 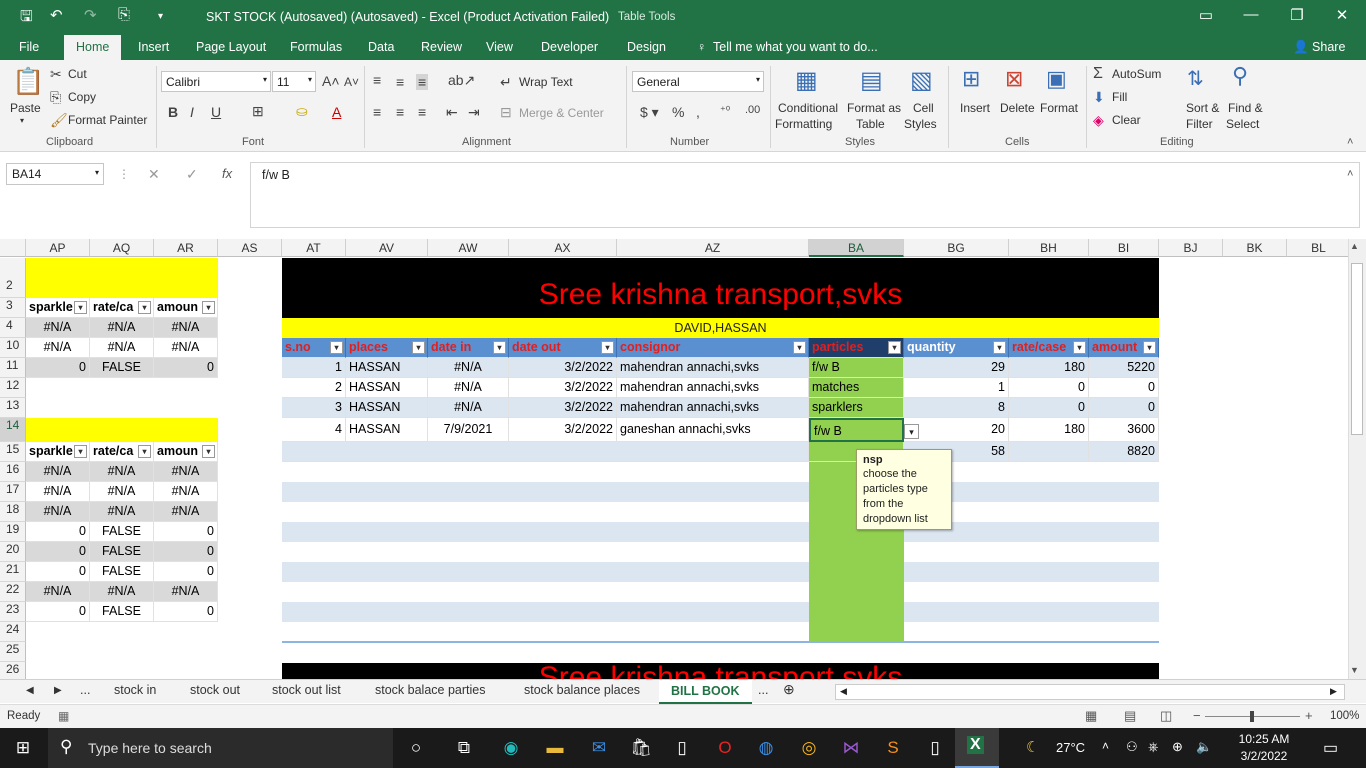 I want to click on sort-filter-icon: ⇅, so click(x=1195, y=78).